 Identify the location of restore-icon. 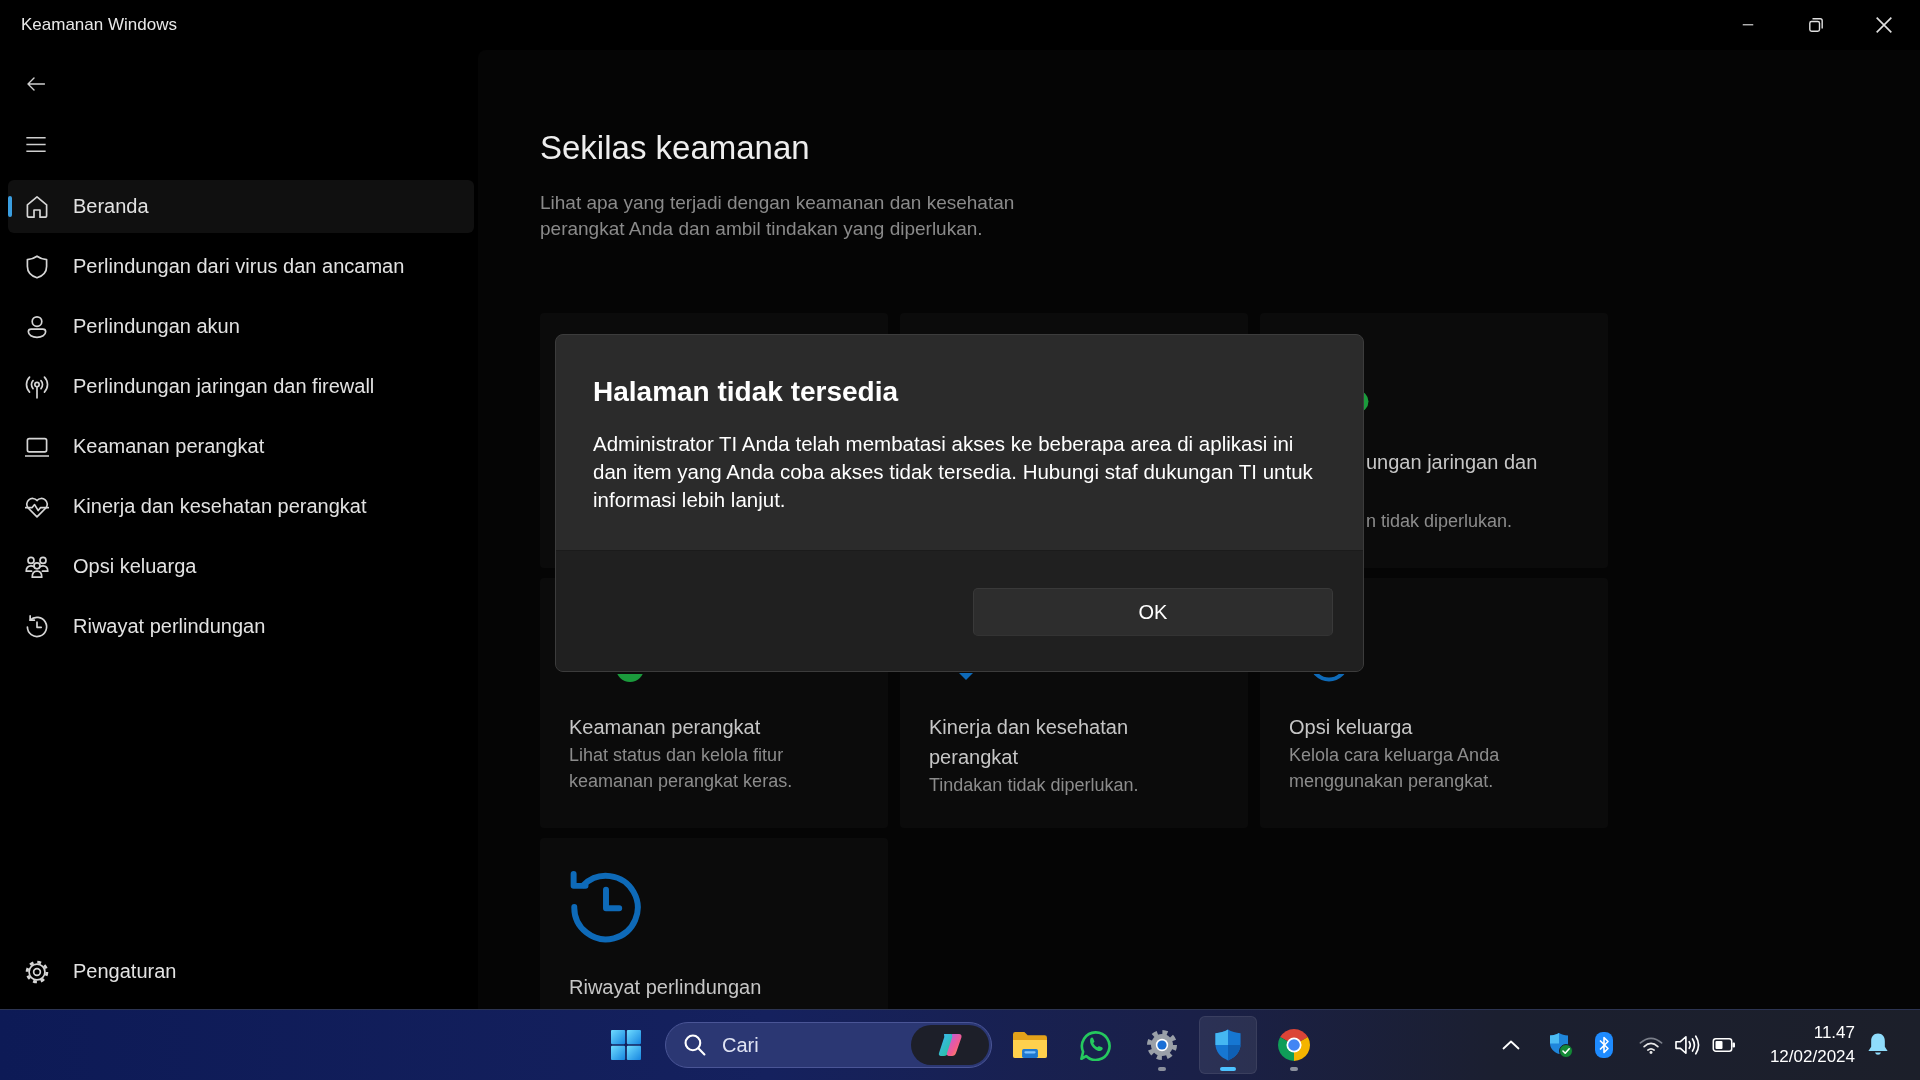
(1816, 25).